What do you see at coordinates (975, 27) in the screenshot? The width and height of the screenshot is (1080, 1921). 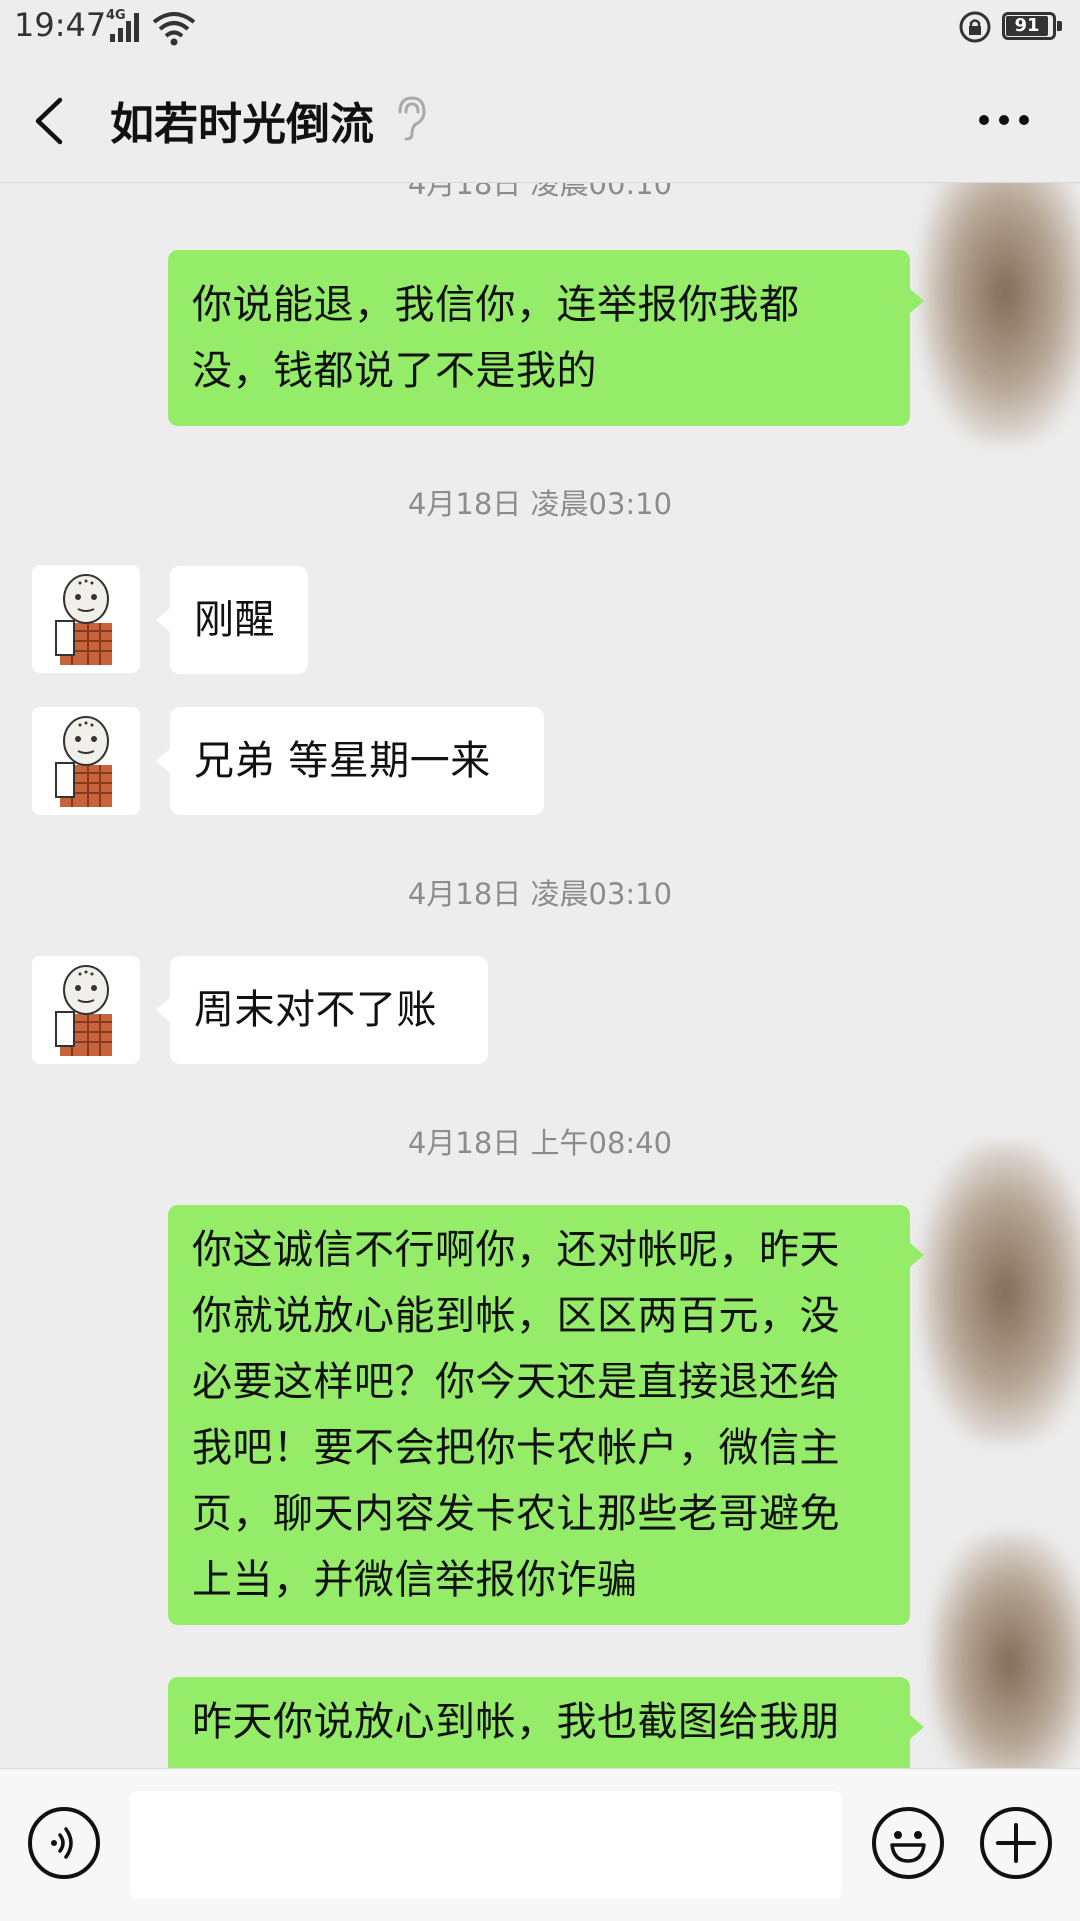 I see `rotation-lock-icon` at bounding box center [975, 27].